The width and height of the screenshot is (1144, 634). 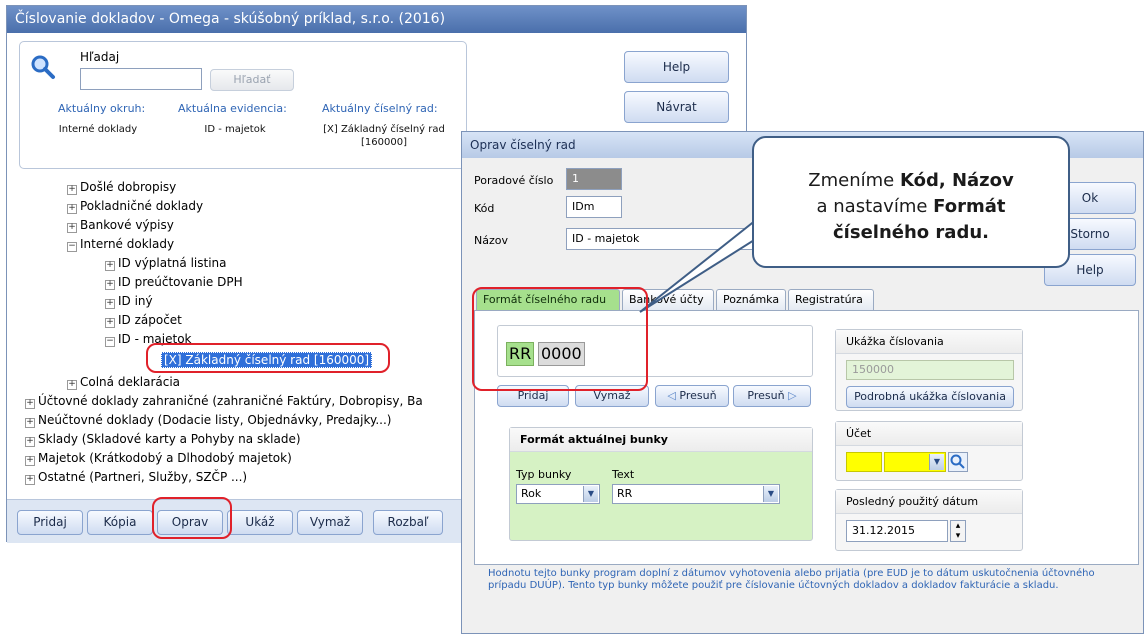 I want to click on copy-button: Kópia, so click(x=120, y=522).